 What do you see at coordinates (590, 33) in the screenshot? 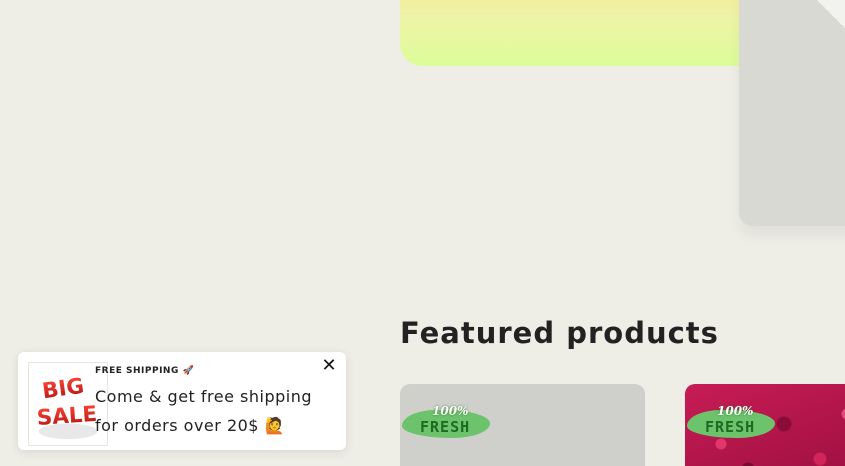
I see `hero-banner-card` at bounding box center [590, 33].